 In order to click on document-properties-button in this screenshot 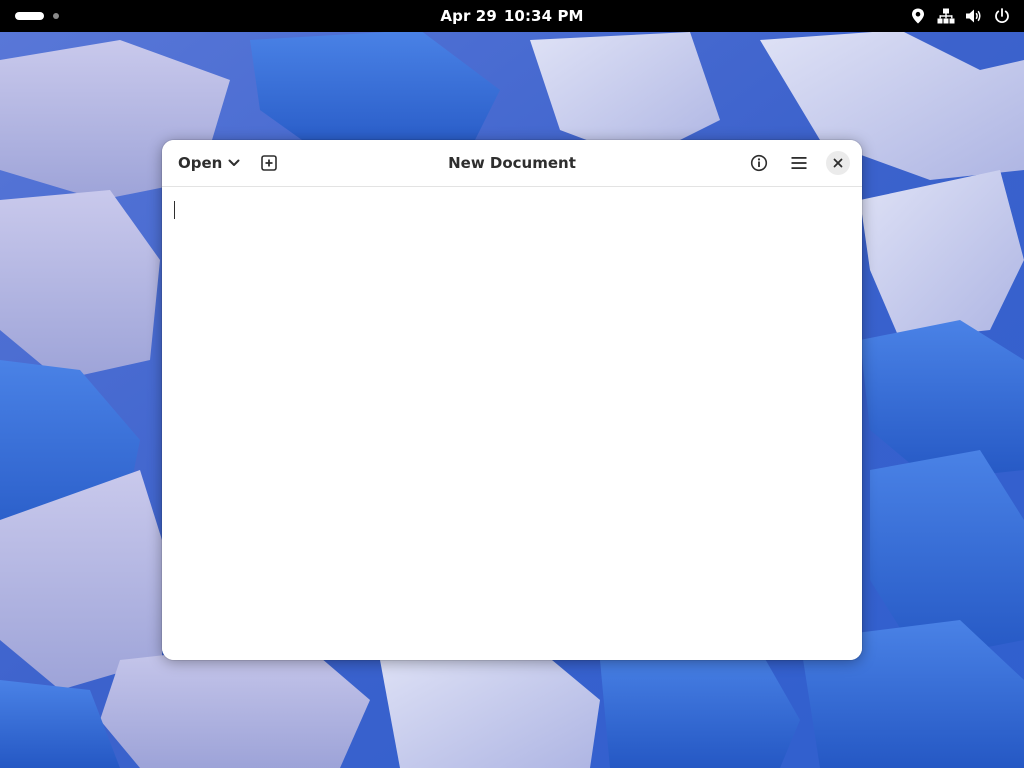, I will do `click(759, 163)`.